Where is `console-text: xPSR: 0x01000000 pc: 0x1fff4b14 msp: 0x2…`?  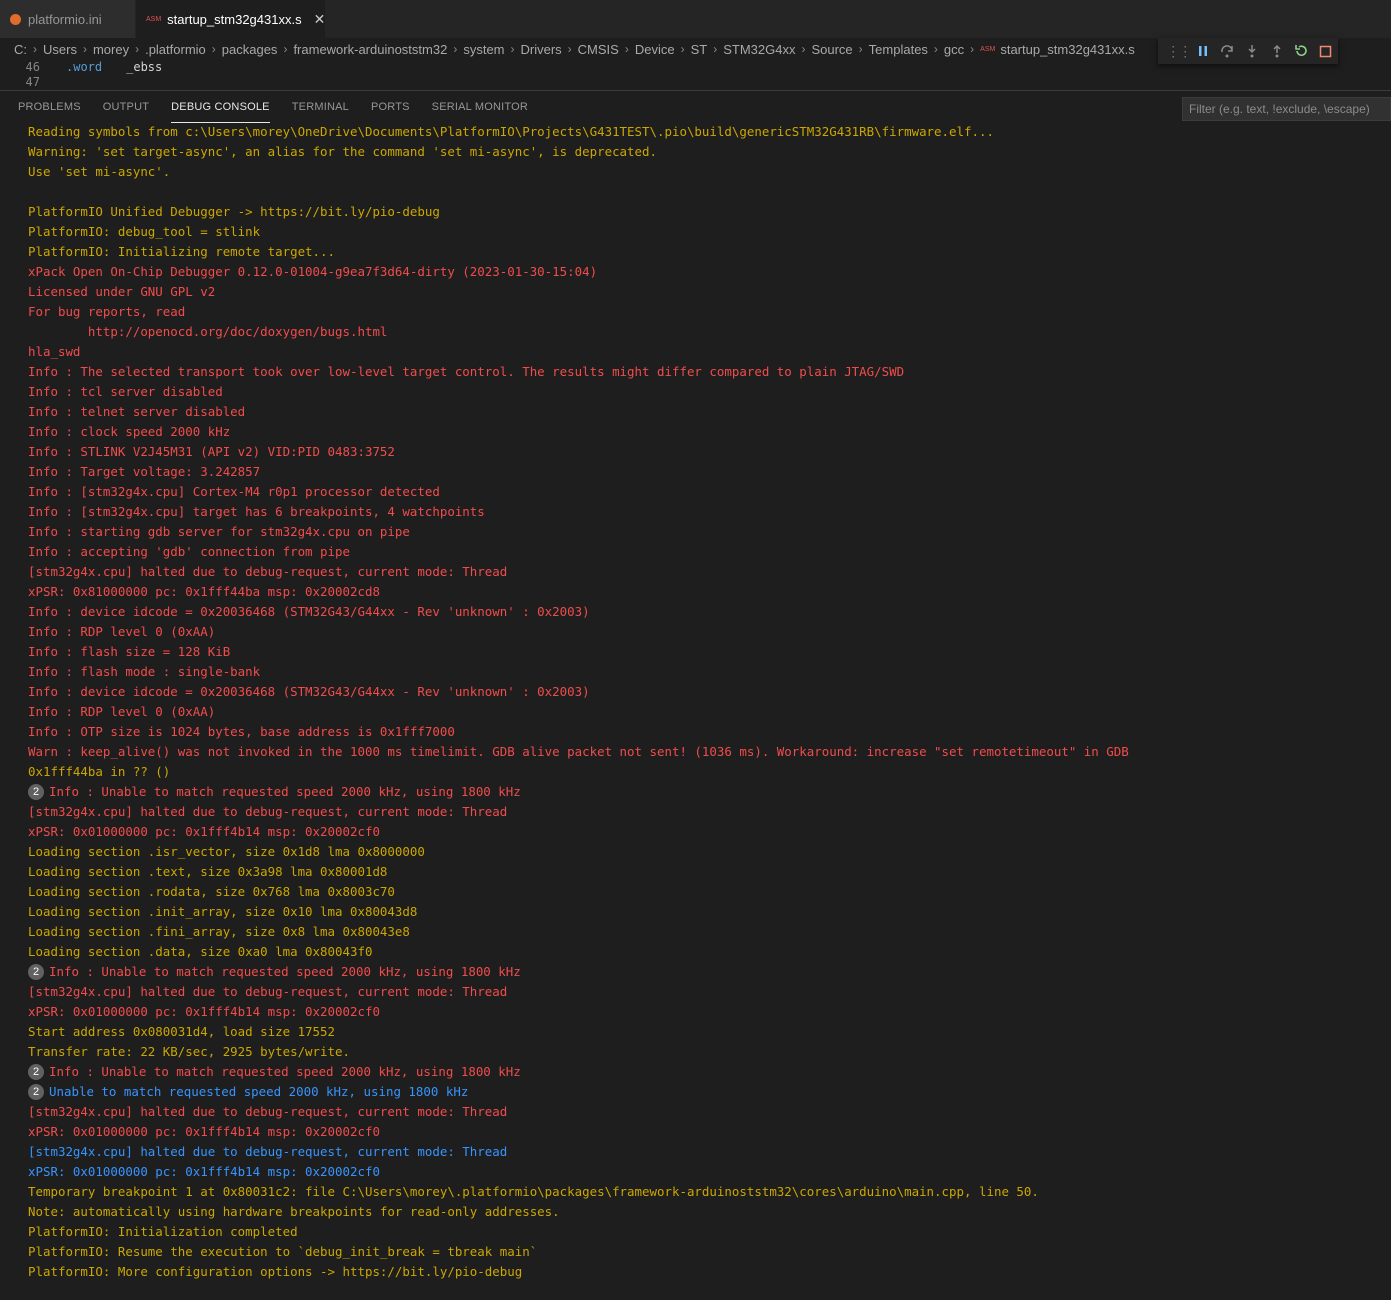 console-text: xPSR: 0x01000000 pc: 0x1fff4b14 msp: 0x2… is located at coordinates (204, 1131).